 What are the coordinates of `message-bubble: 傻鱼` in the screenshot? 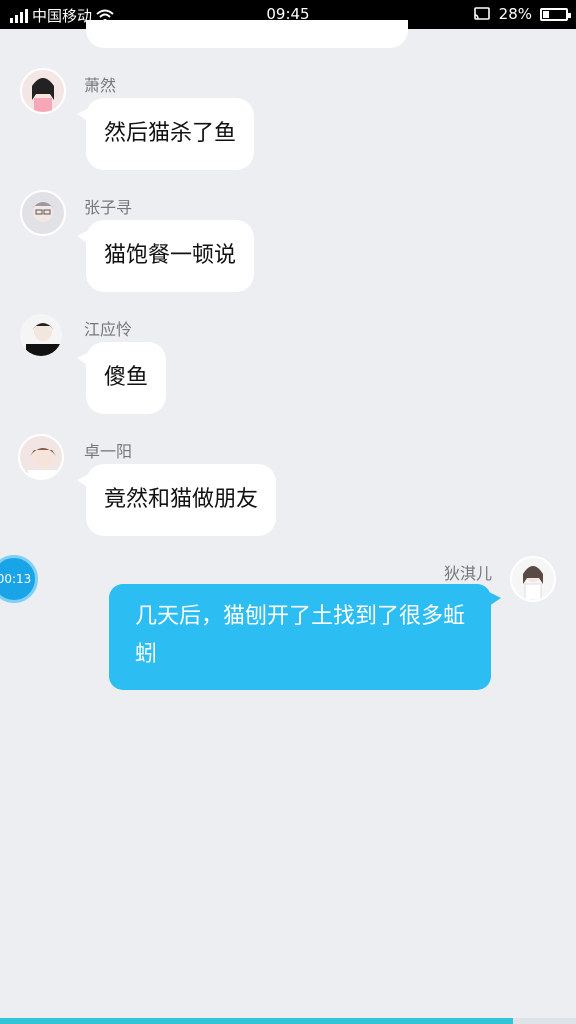 It's located at (121, 378).